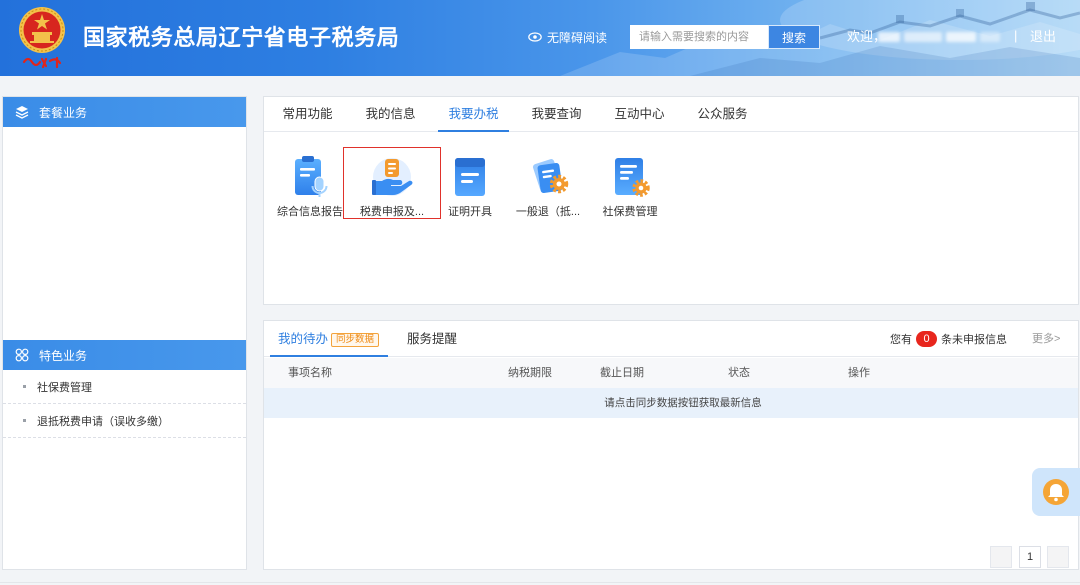  Describe the element at coordinates (329, 356) in the screenshot. I see `active-tab-underline` at that location.